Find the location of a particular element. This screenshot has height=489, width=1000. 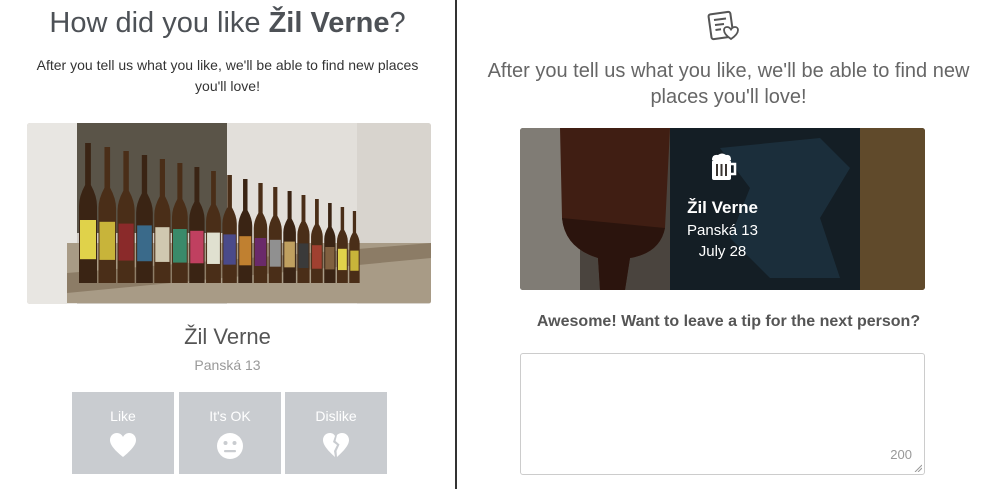

title-suffix: ? is located at coordinates (397, 23).